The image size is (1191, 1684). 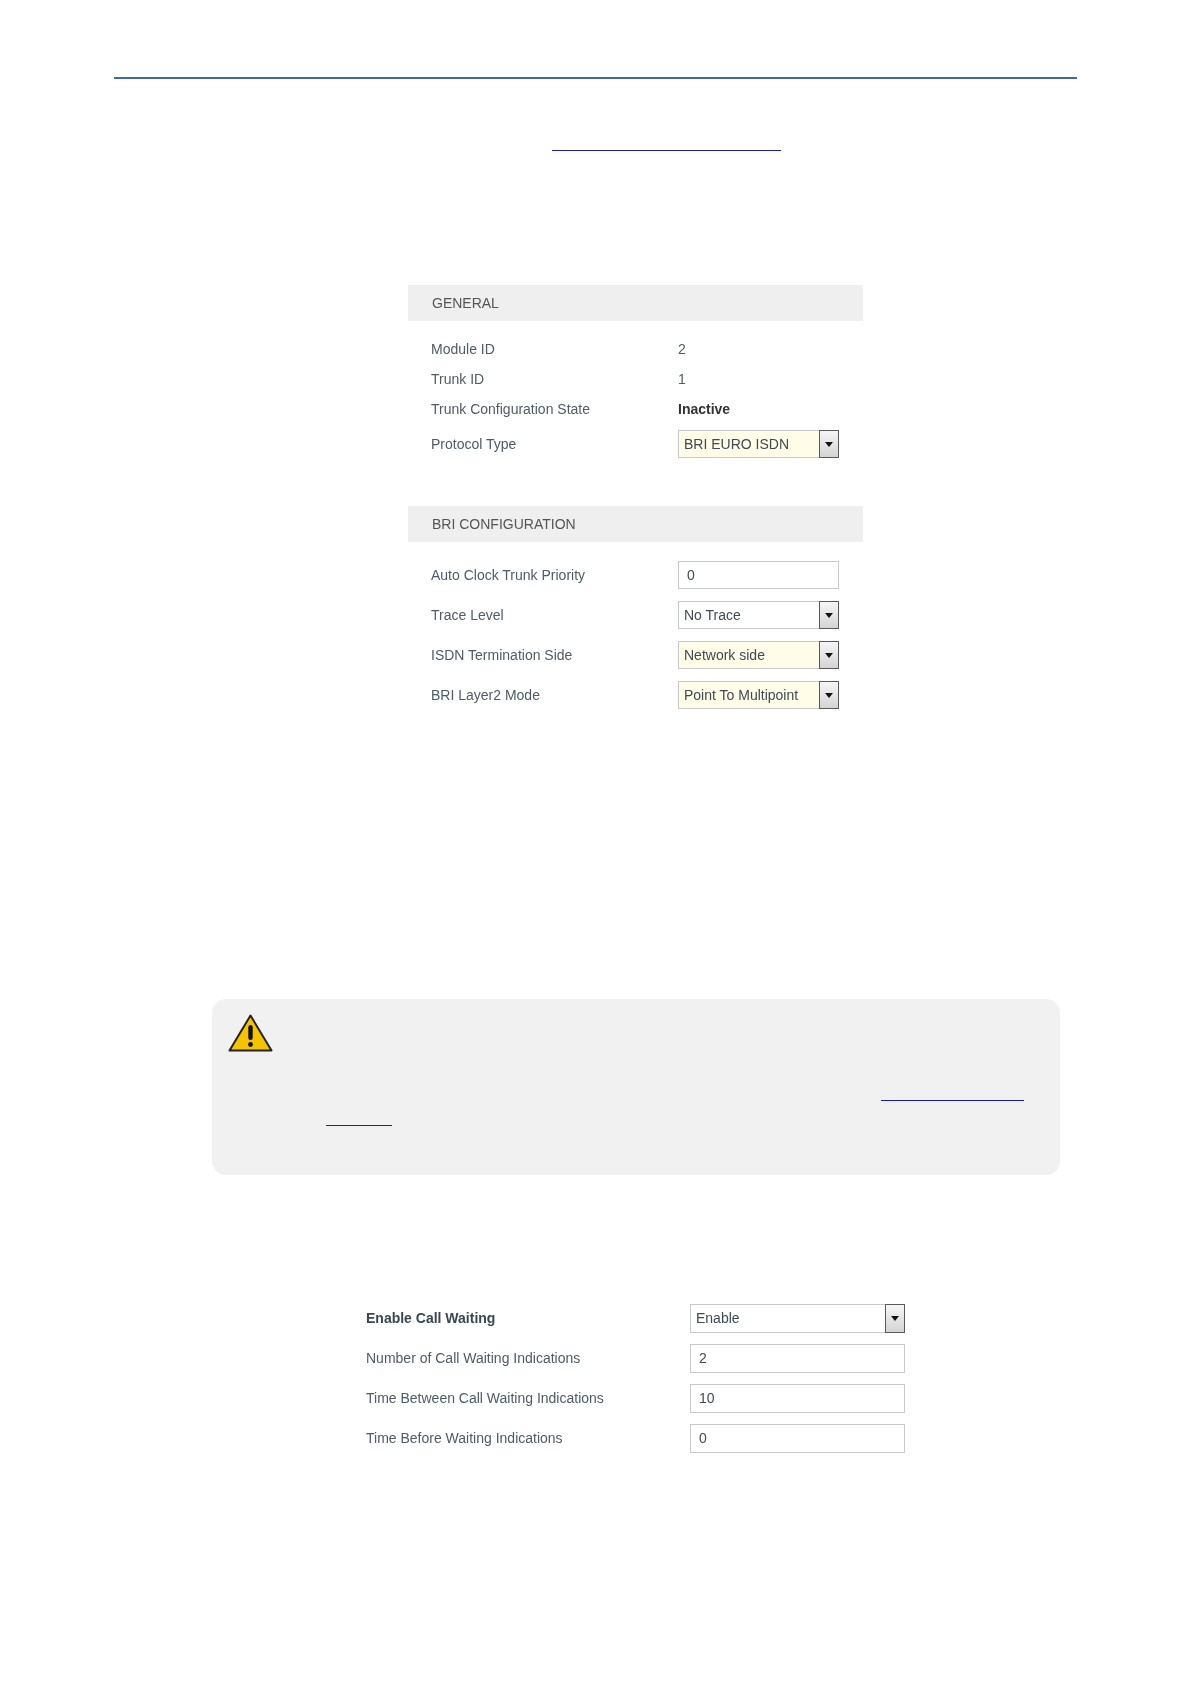 I want to click on warning-icon, so click(x=250, y=1033).